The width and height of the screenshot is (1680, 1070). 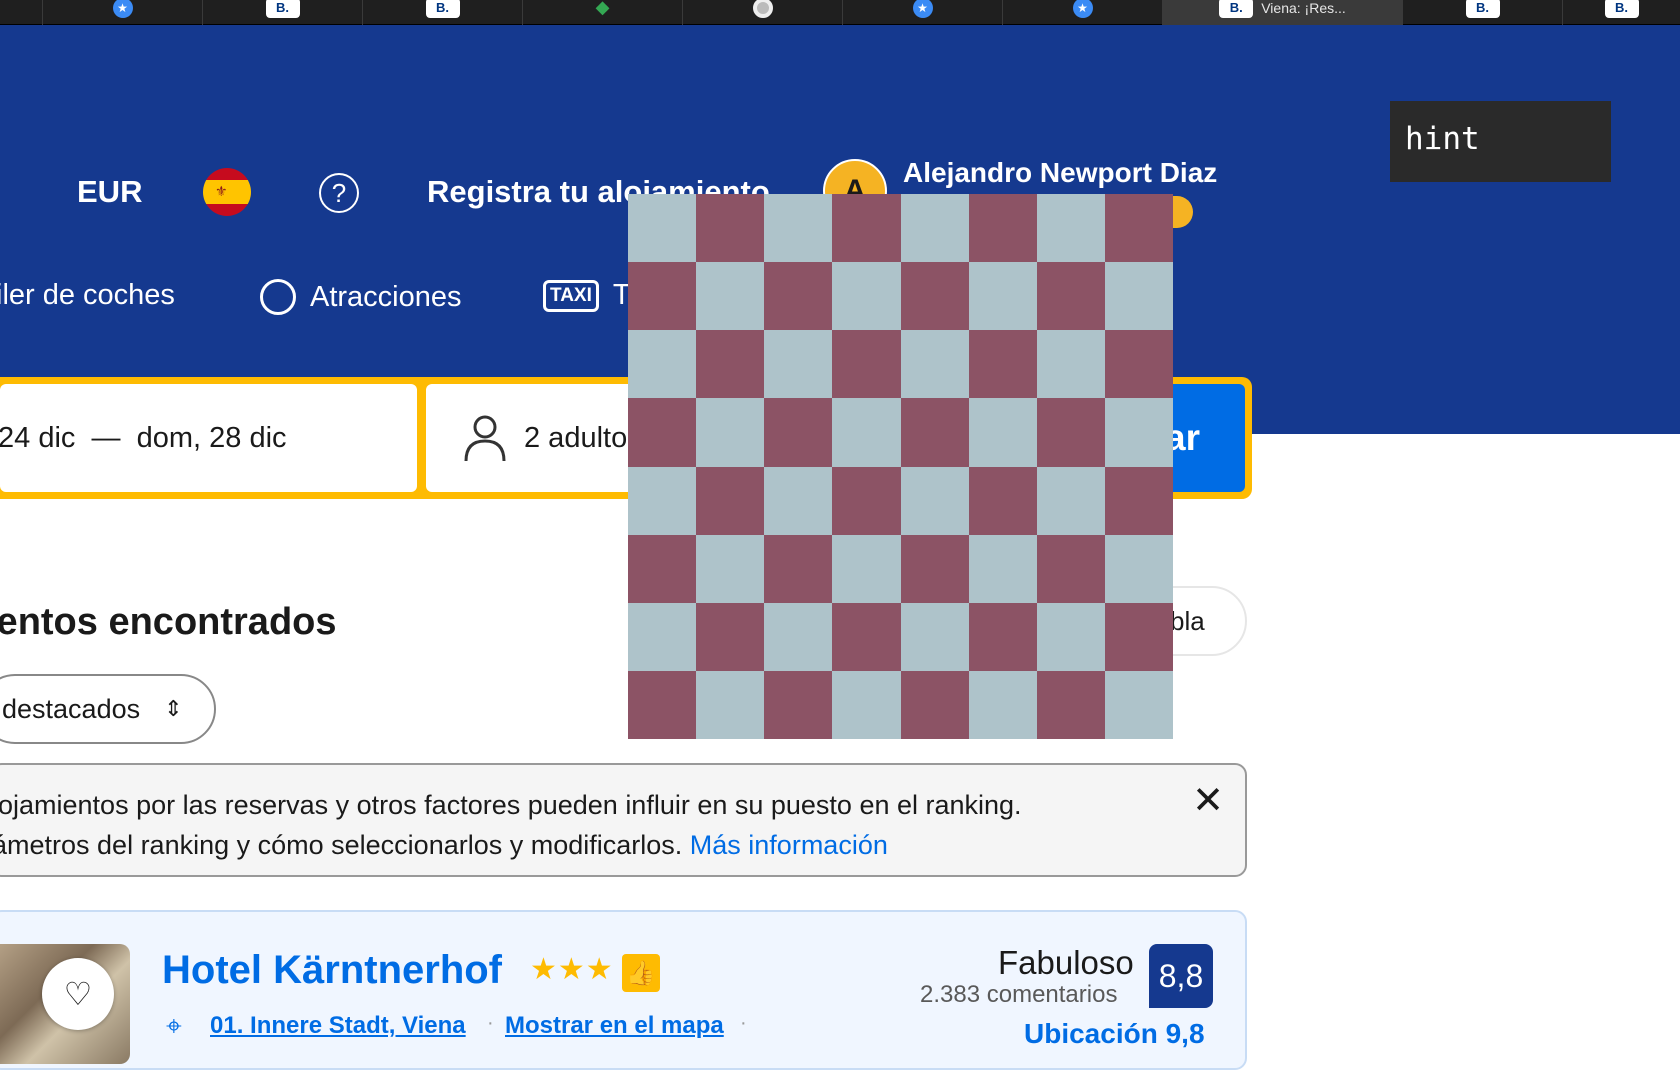 I want to click on nav-attractions: Atracciones, so click(x=361, y=297).